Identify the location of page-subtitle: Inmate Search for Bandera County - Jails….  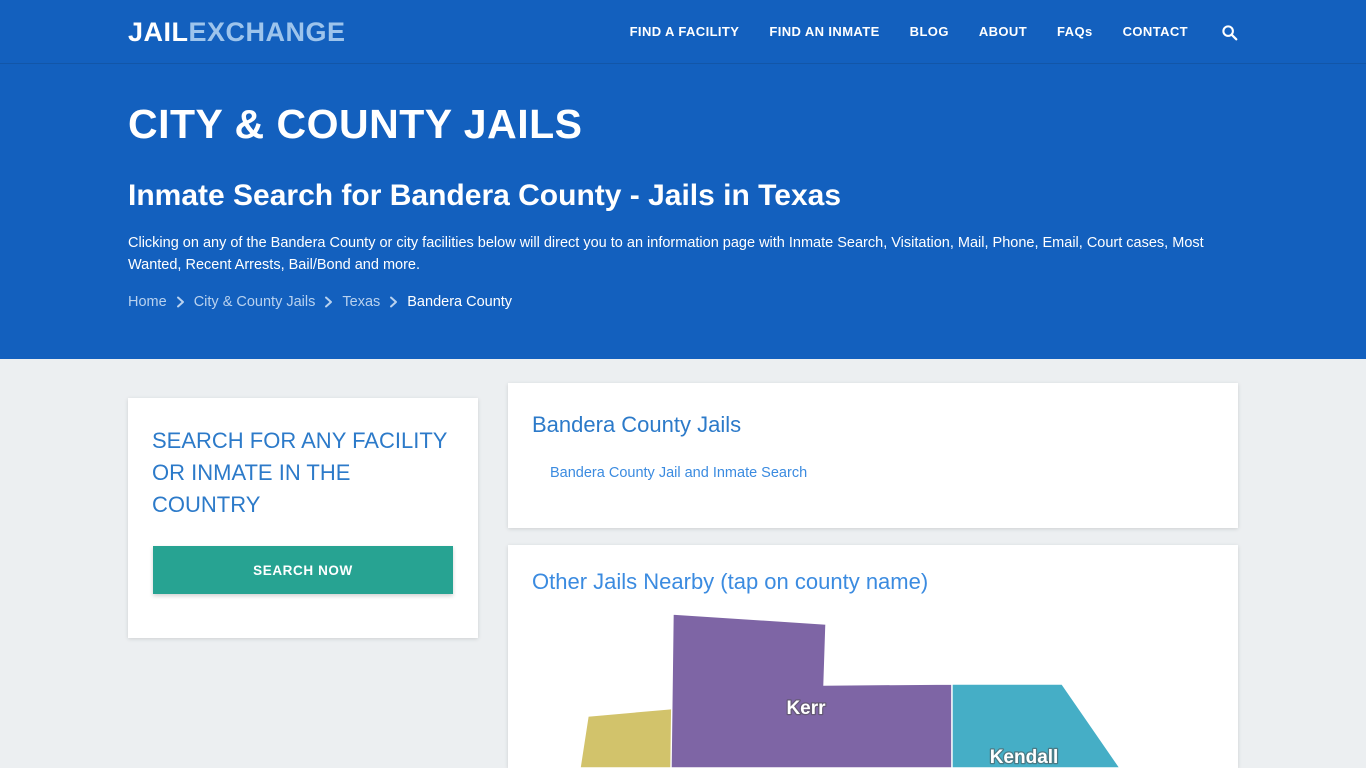
(484, 195).